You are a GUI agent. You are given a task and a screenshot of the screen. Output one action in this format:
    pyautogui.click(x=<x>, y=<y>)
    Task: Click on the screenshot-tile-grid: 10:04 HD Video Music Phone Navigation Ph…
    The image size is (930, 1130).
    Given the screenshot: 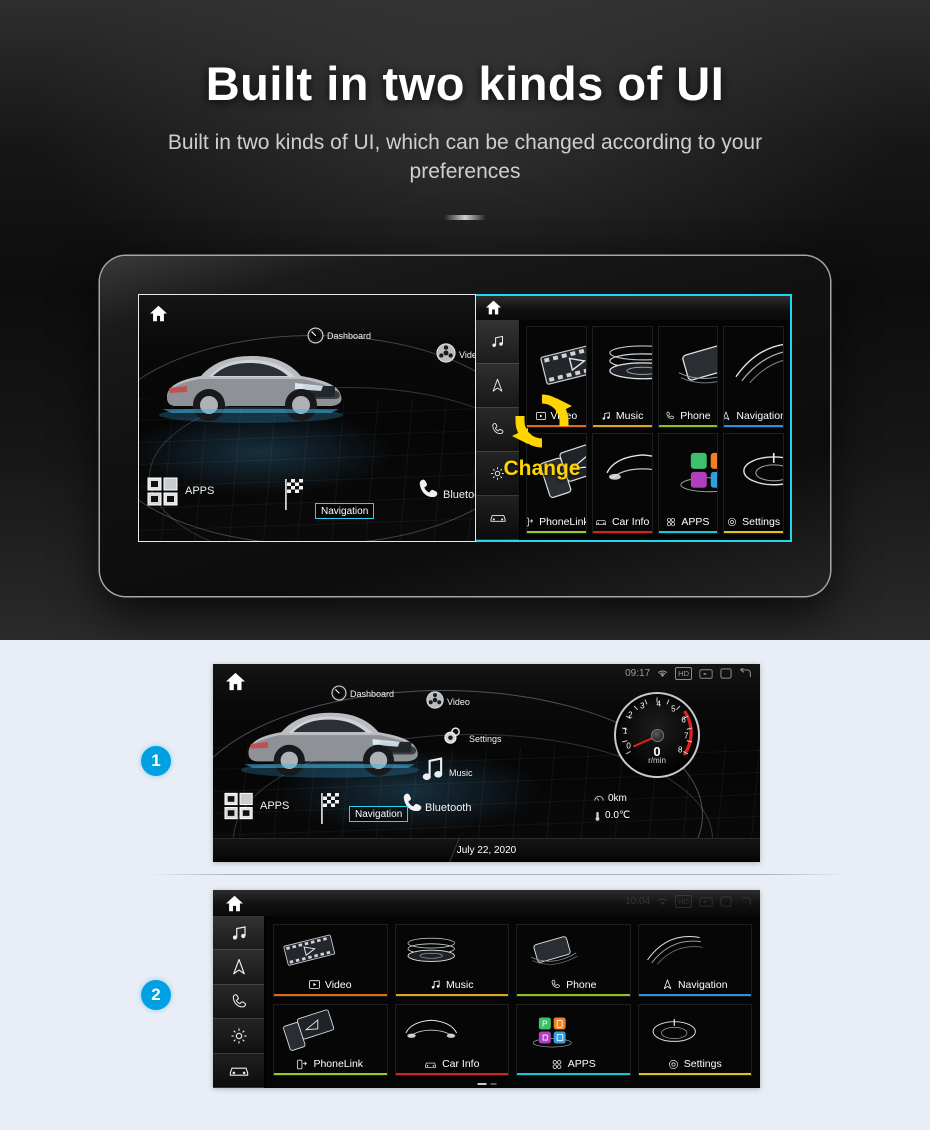 What is the action you would take?
    pyautogui.click(x=486, y=989)
    